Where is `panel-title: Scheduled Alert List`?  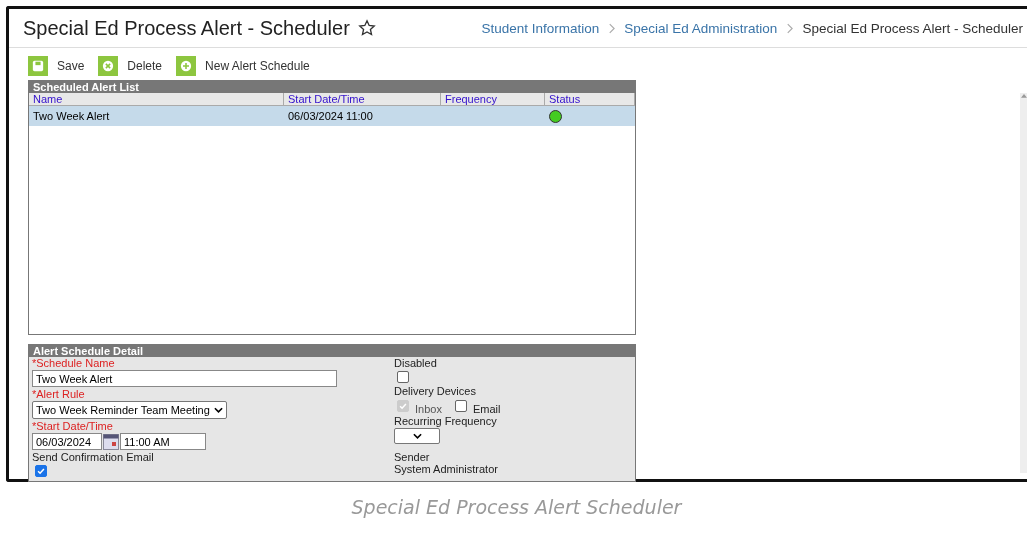 panel-title: Scheduled Alert List is located at coordinates (332, 87).